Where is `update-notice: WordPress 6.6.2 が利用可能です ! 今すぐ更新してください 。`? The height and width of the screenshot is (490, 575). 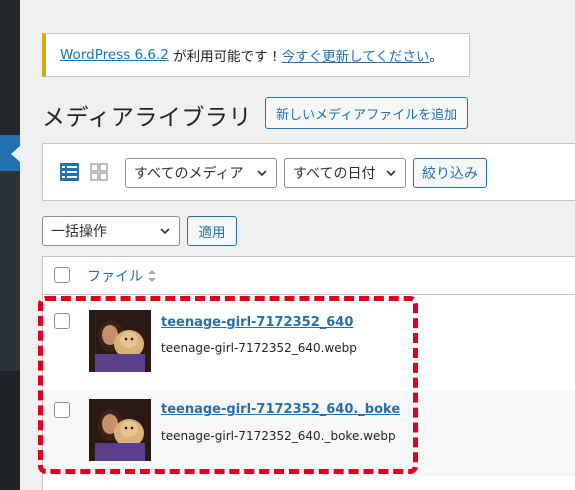
update-notice: WordPress 6.6.2 が利用可能です ! 今すぐ更新してください 。 is located at coordinates (256, 55).